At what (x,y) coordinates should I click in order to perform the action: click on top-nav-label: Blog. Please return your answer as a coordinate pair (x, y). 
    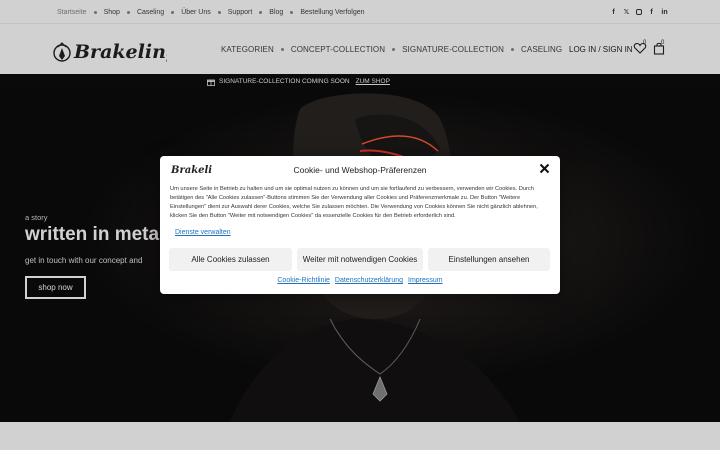
    Looking at the image, I should click on (276, 12).